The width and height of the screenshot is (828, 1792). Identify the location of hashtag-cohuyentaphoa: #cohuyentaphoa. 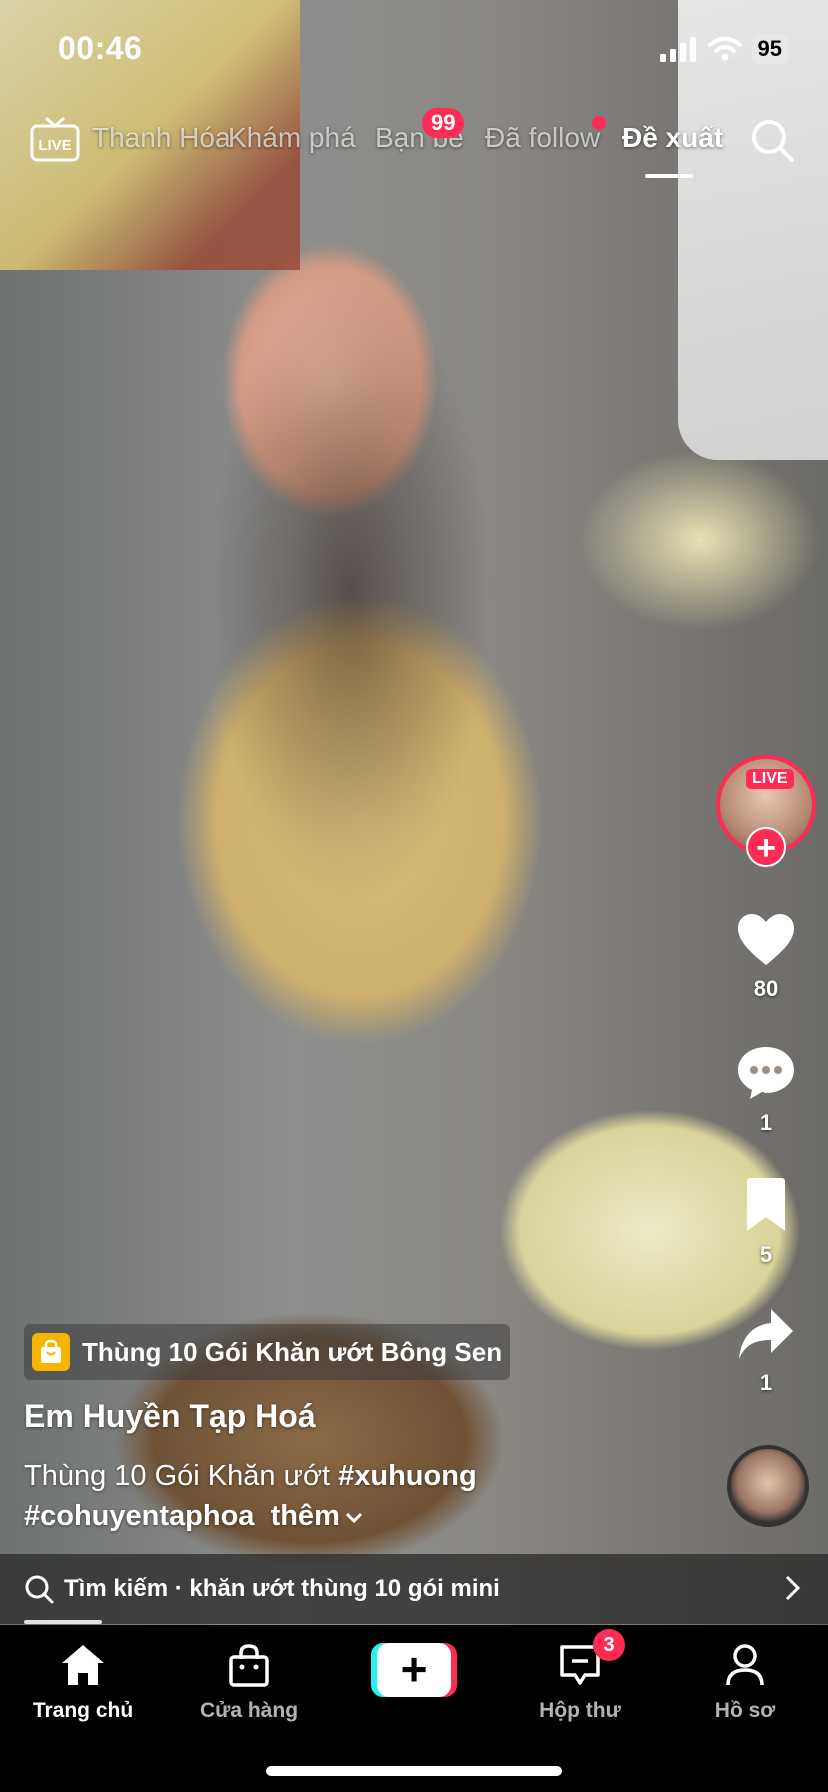
(139, 1516).